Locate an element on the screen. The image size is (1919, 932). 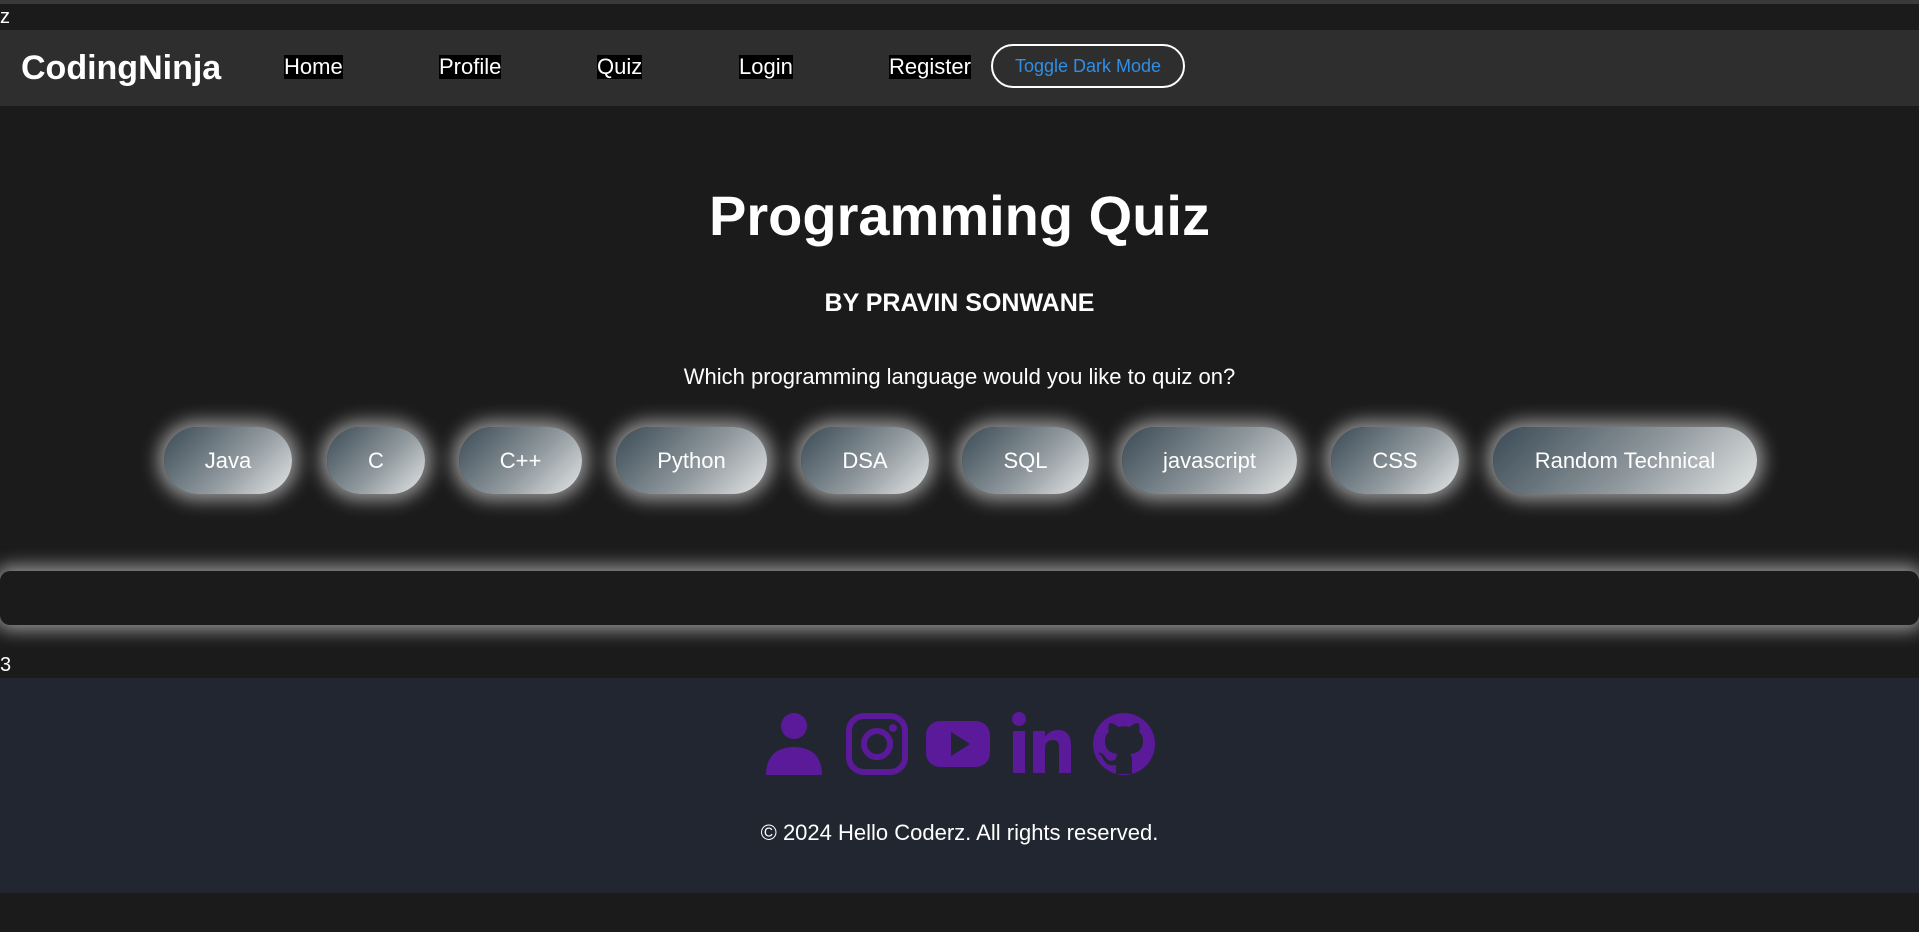
page-title: Programming Quiz is located at coordinates (959, 215).